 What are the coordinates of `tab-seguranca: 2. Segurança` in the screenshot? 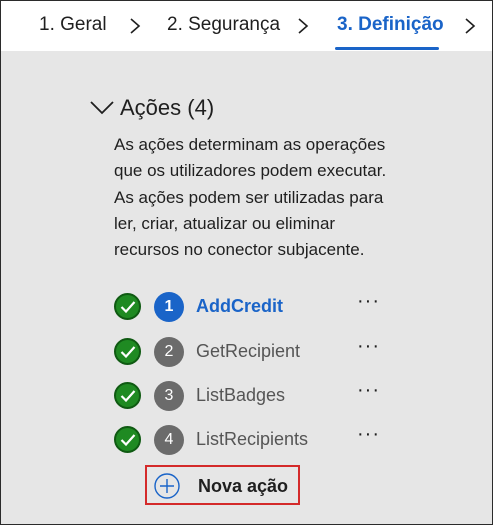 It's located at (223, 25).